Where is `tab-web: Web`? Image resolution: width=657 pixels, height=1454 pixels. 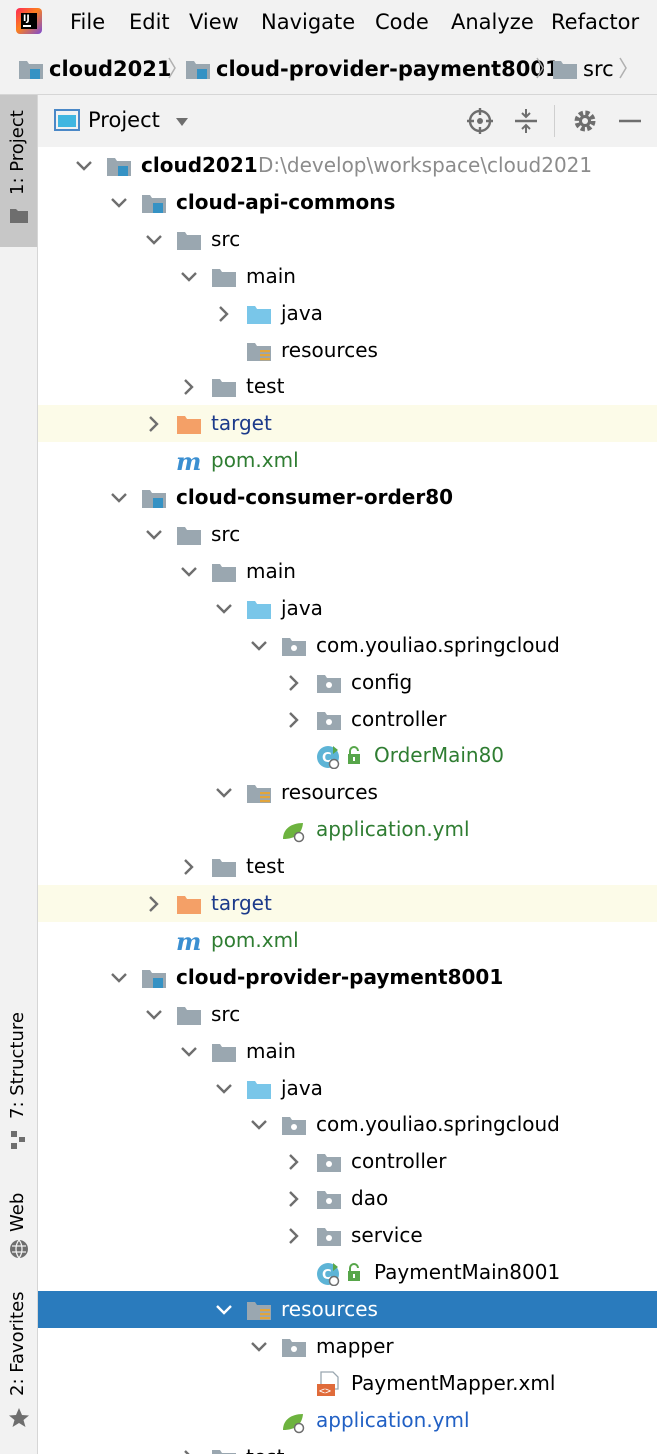 tab-web: Web is located at coordinates (18, 1220).